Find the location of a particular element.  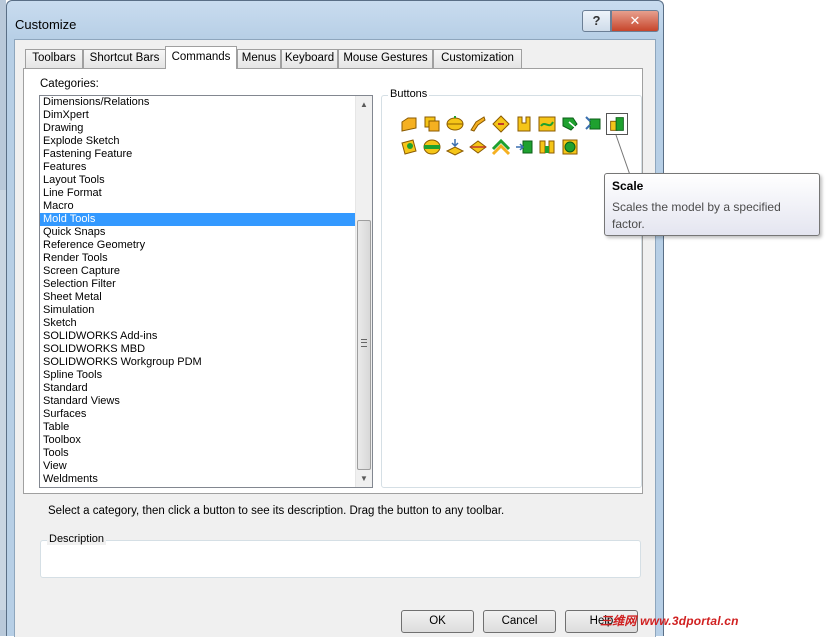

category-item-reference-geometry: Reference Geometry is located at coordinates (198, 245).